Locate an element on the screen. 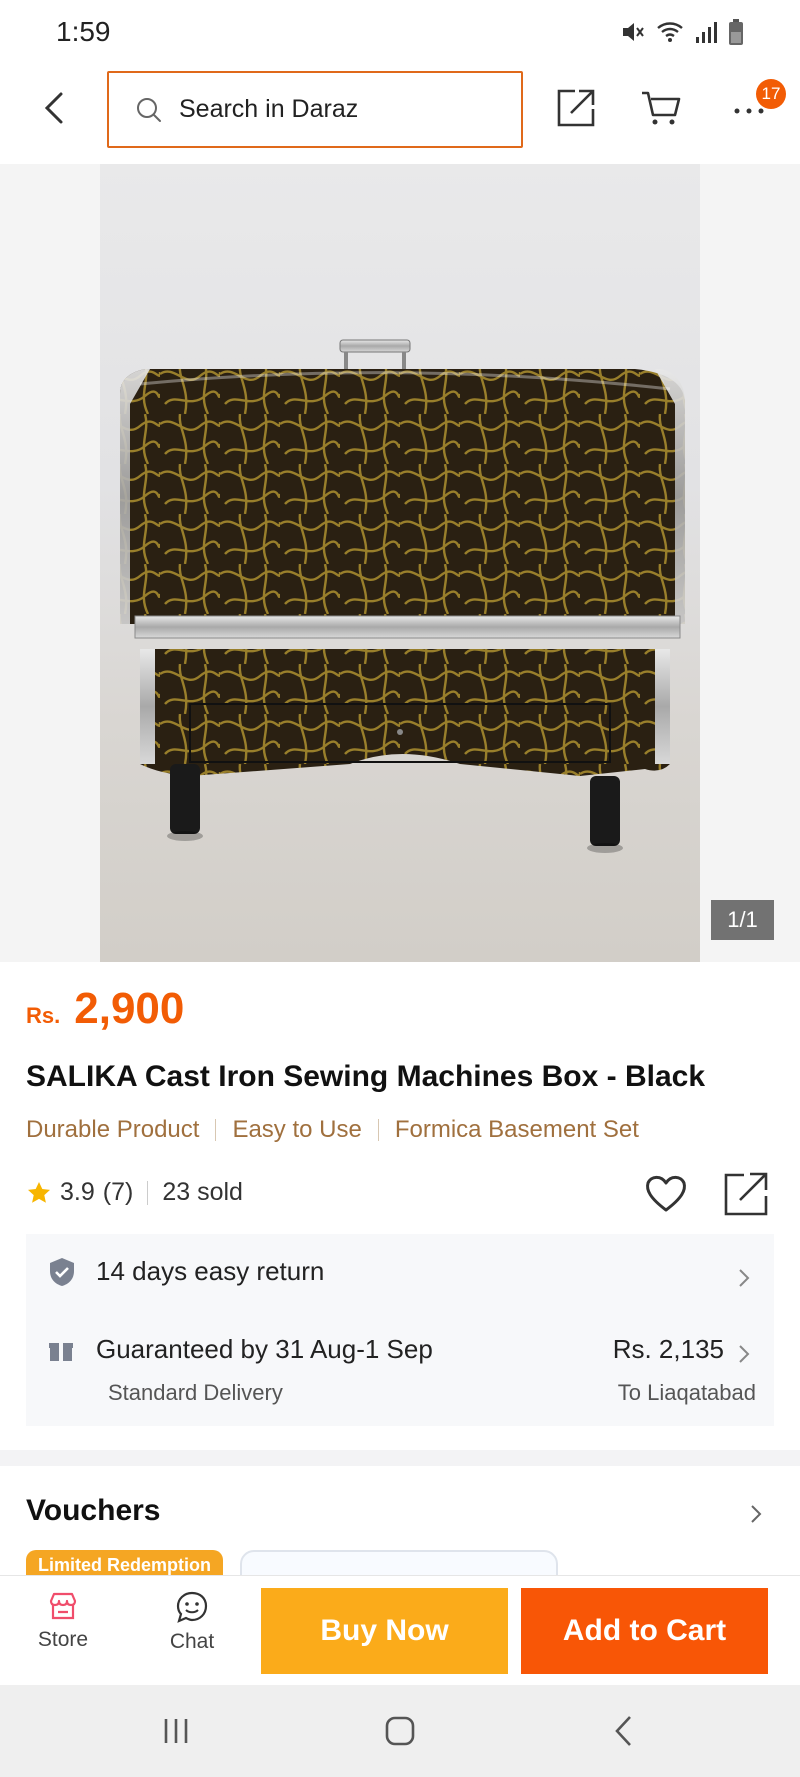 The image size is (800, 1777). store-icon is located at coordinates (63, 1606).